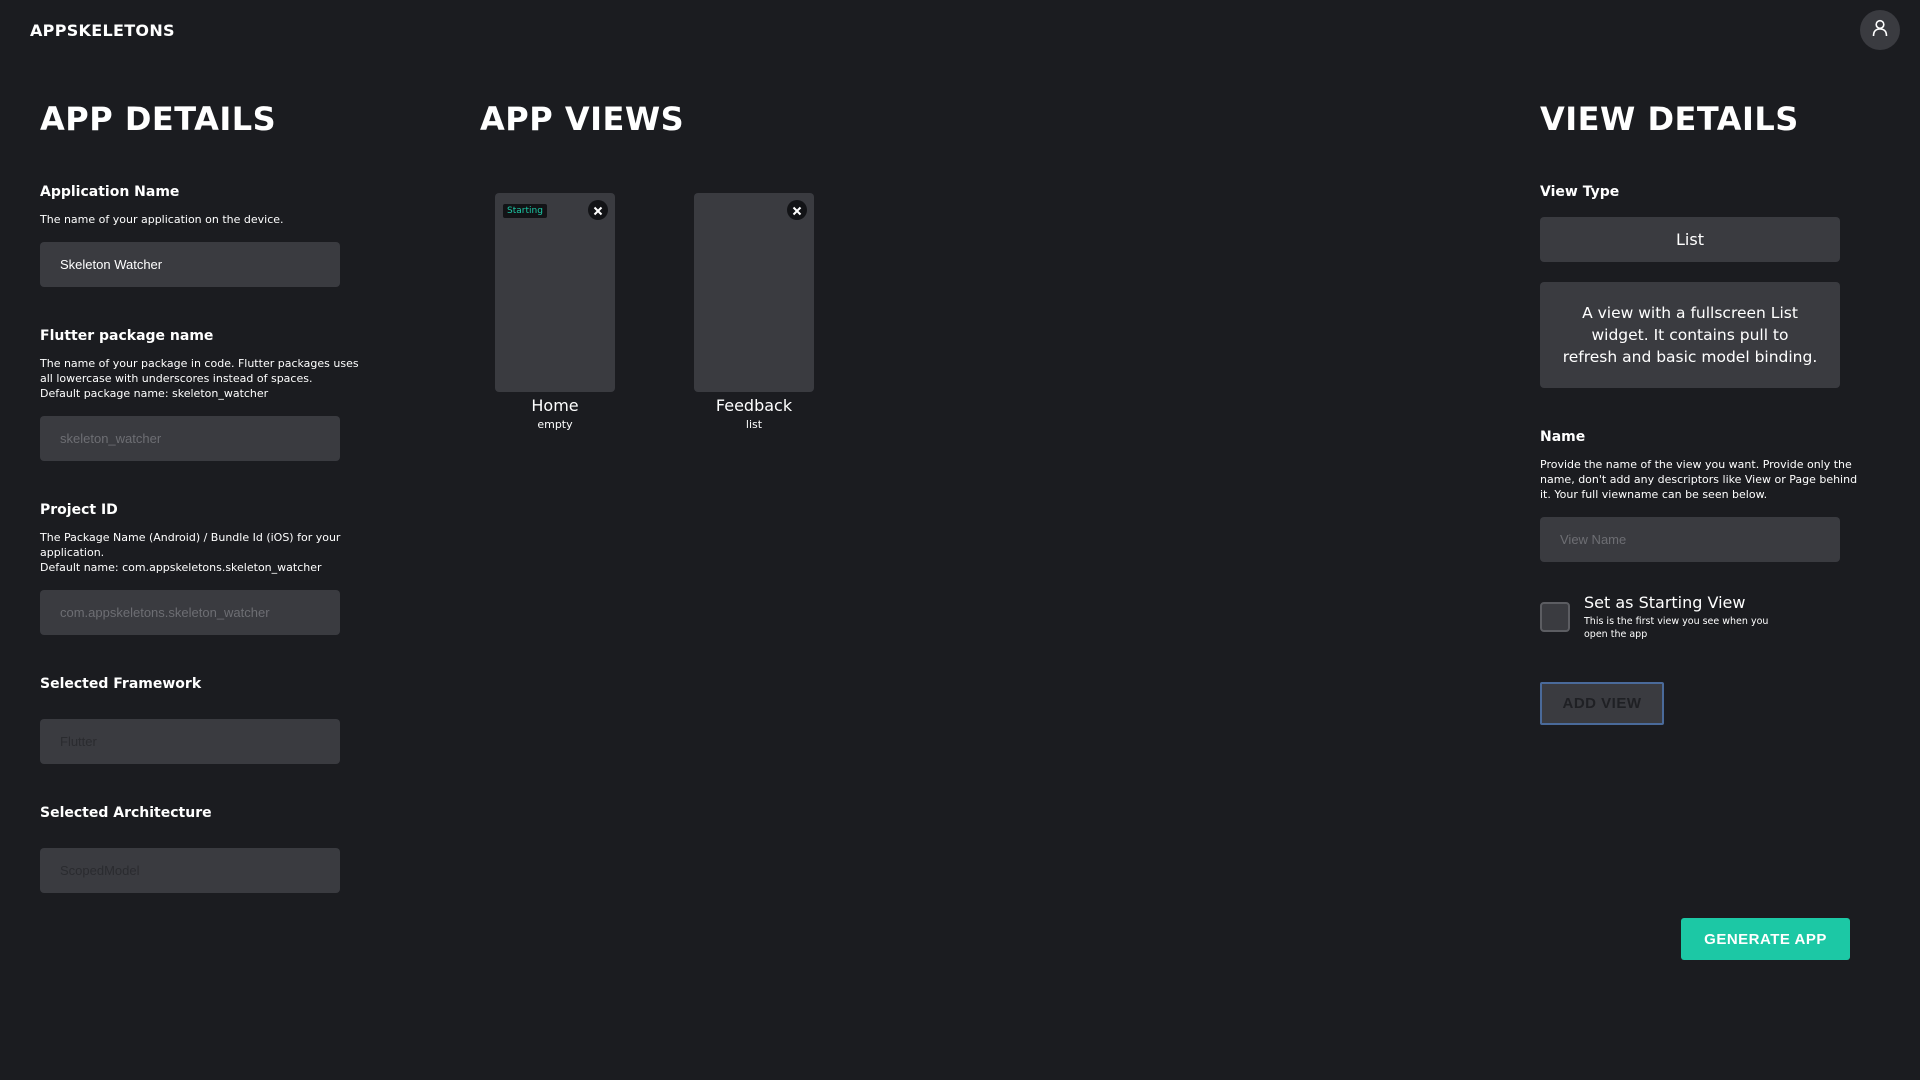 This screenshot has height=1080, width=1920. I want to click on starting-badge: Starting, so click(525, 211).